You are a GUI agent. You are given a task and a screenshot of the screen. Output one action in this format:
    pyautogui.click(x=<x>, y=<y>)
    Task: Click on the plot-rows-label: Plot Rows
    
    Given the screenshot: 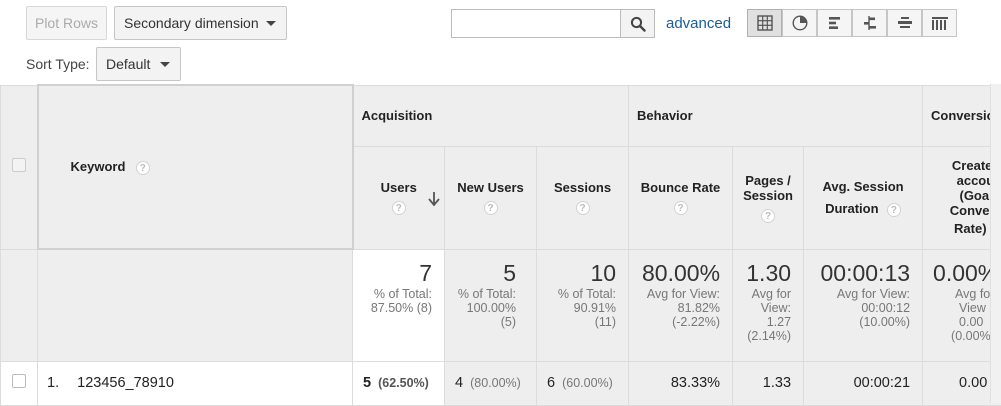 What is the action you would take?
    pyautogui.click(x=66, y=23)
    